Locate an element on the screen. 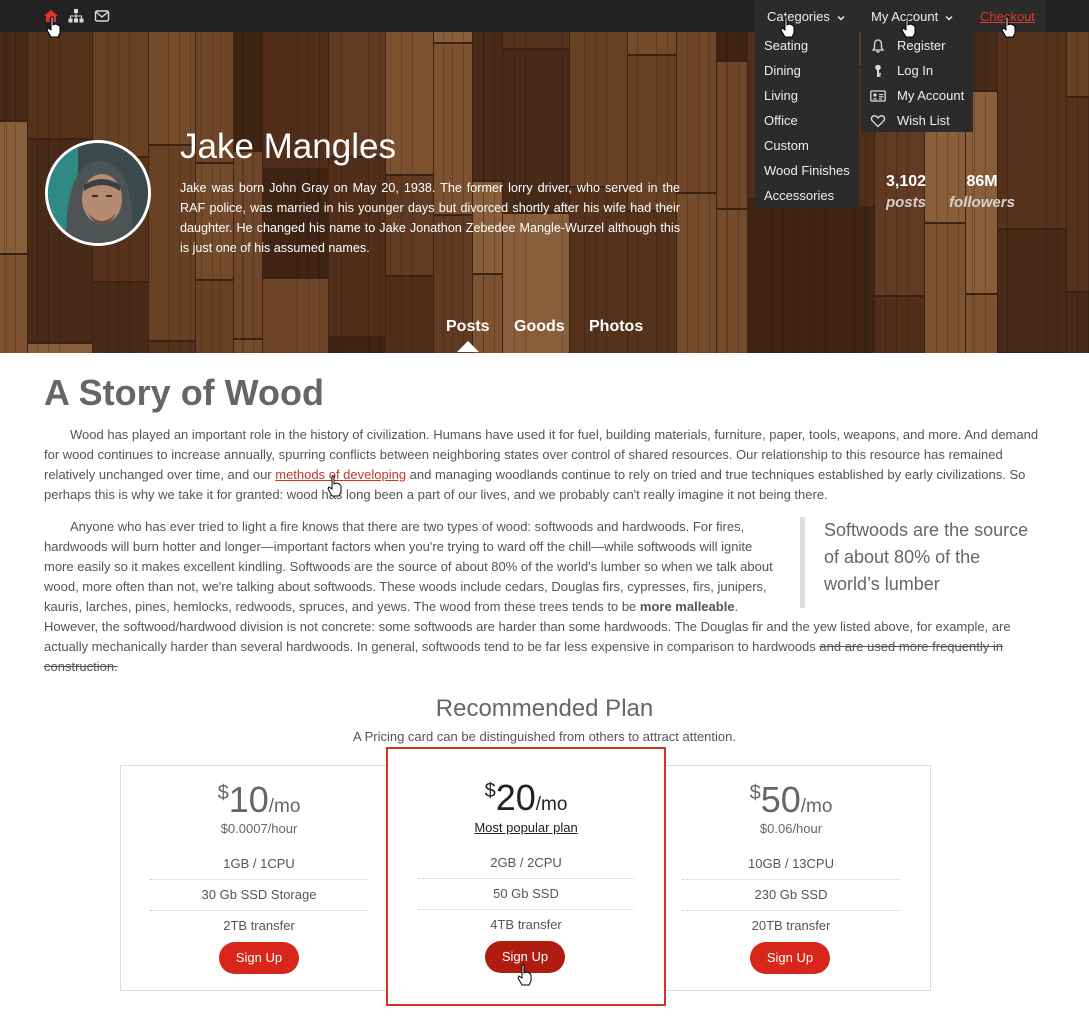  plan-feature: 4TB transfer is located at coordinates (526, 924).